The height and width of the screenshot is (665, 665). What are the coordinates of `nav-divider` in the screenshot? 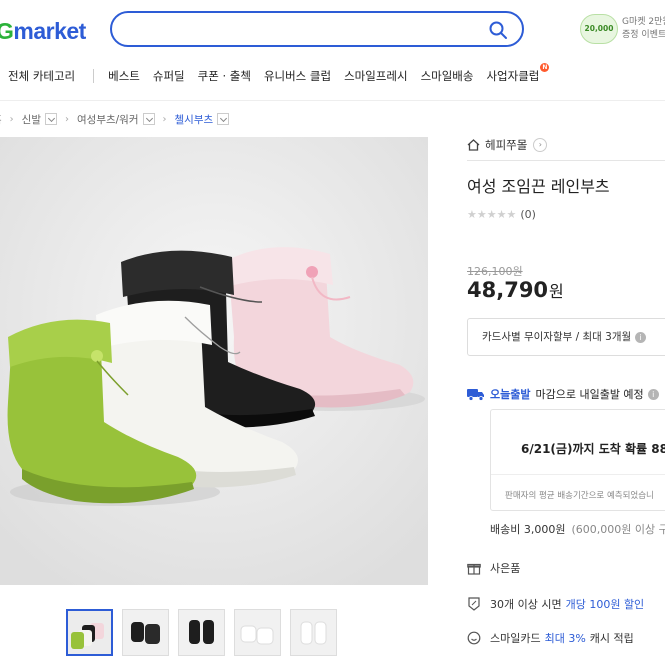 It's located at (94, 76).